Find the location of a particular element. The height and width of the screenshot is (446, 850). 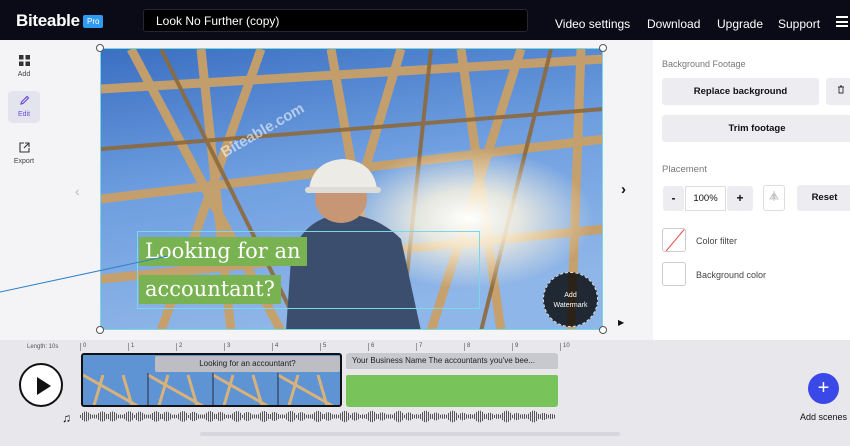

tool-edit-label: Edit is located at coordinates (24, 114).